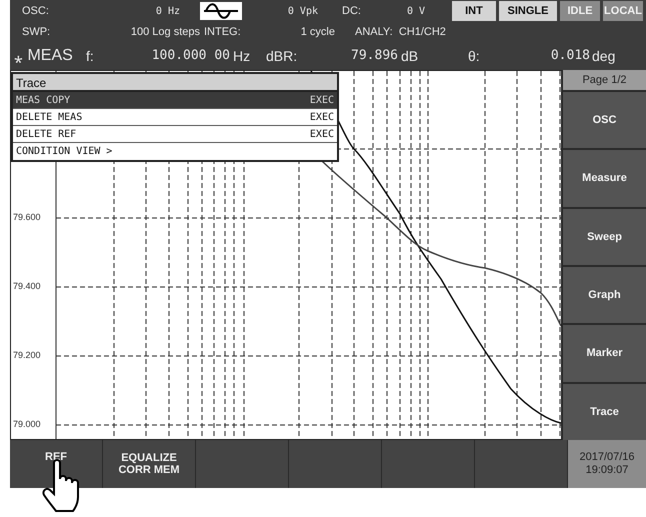 The image size is (646, 517). I want to click on setting-text: ANALY: CH1/CH2, so click(400, 32).